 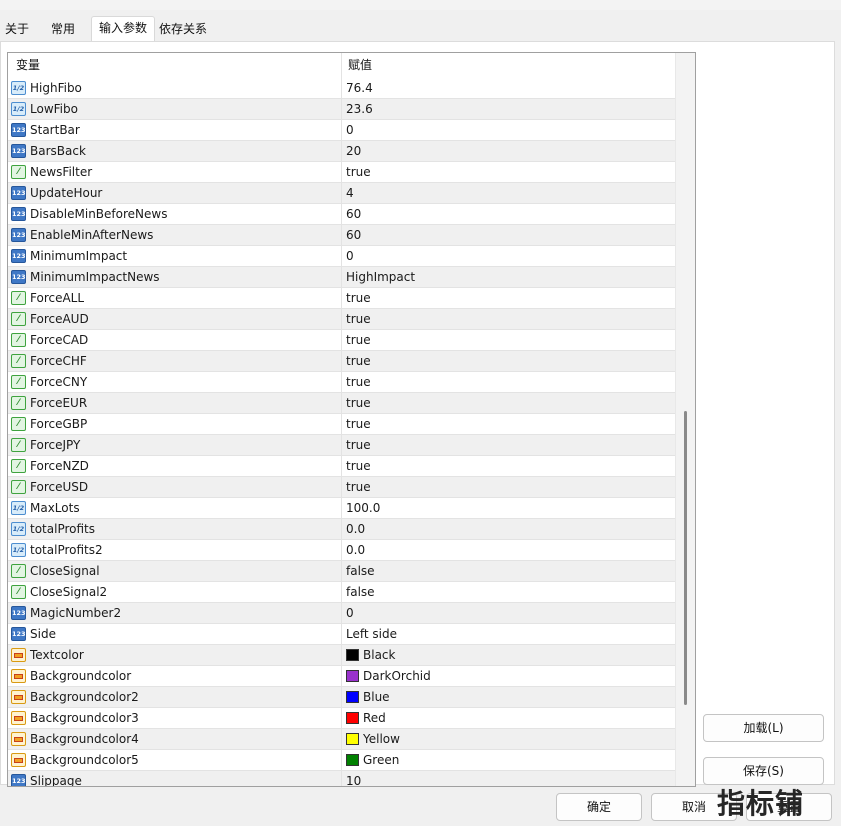 I want to click on table-row: 123 MinimumImpact 0, so click(x=341, y=256).